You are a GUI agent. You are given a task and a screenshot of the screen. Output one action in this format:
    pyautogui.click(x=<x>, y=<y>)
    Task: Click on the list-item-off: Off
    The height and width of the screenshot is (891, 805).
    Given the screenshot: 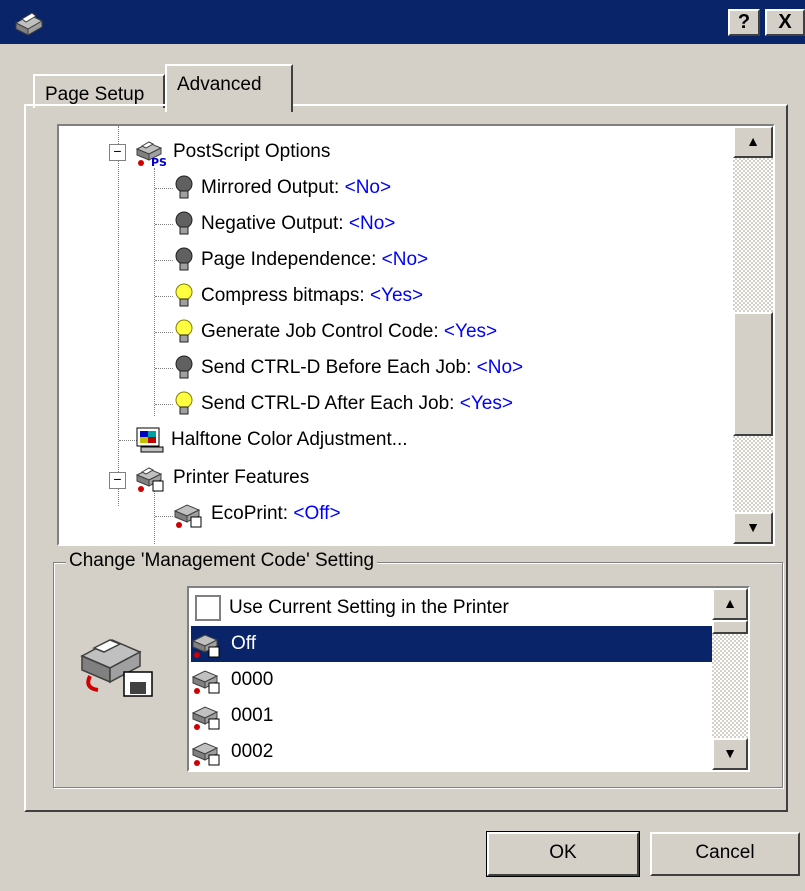 What is the action you would take?
    pyautogui.click(x=452, y=644)
    